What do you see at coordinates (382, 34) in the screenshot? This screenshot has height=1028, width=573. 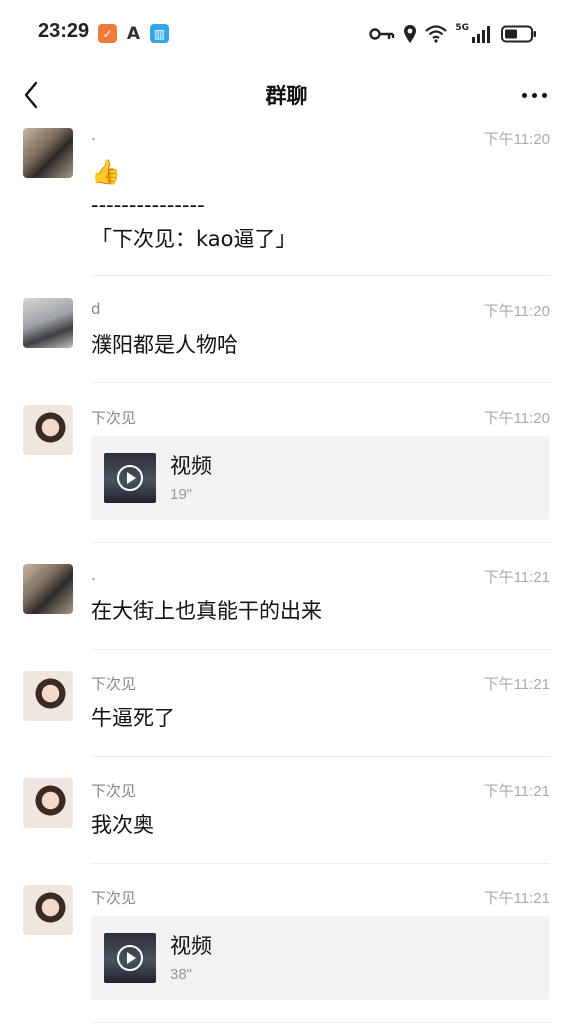 I see `key-icon` at bounding box center [382, 34].